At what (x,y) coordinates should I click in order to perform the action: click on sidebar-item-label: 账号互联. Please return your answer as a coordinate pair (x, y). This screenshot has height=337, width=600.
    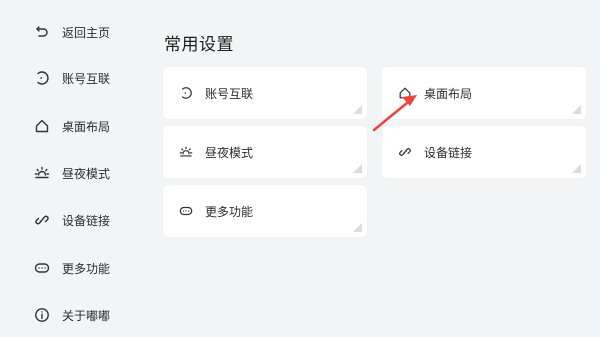
    Looking at the image, I should click on (86, 78).